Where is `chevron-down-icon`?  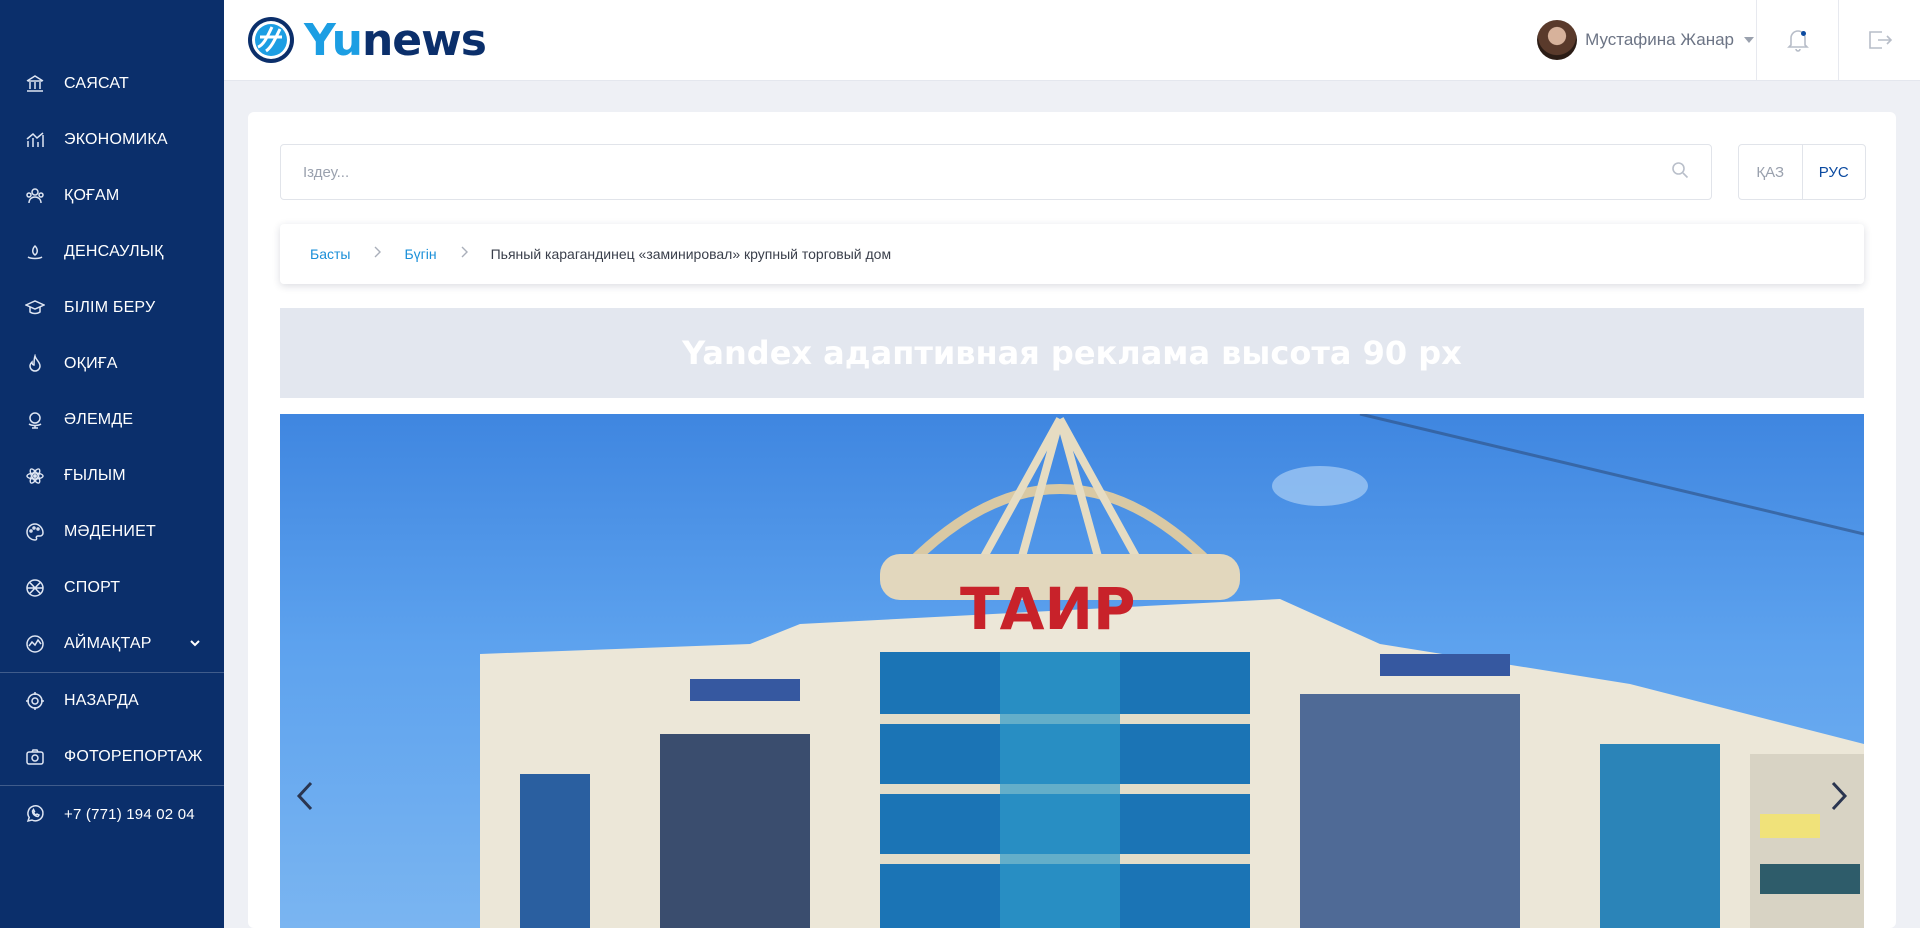 chevron-down-icon is located at coordinates (195, 645).